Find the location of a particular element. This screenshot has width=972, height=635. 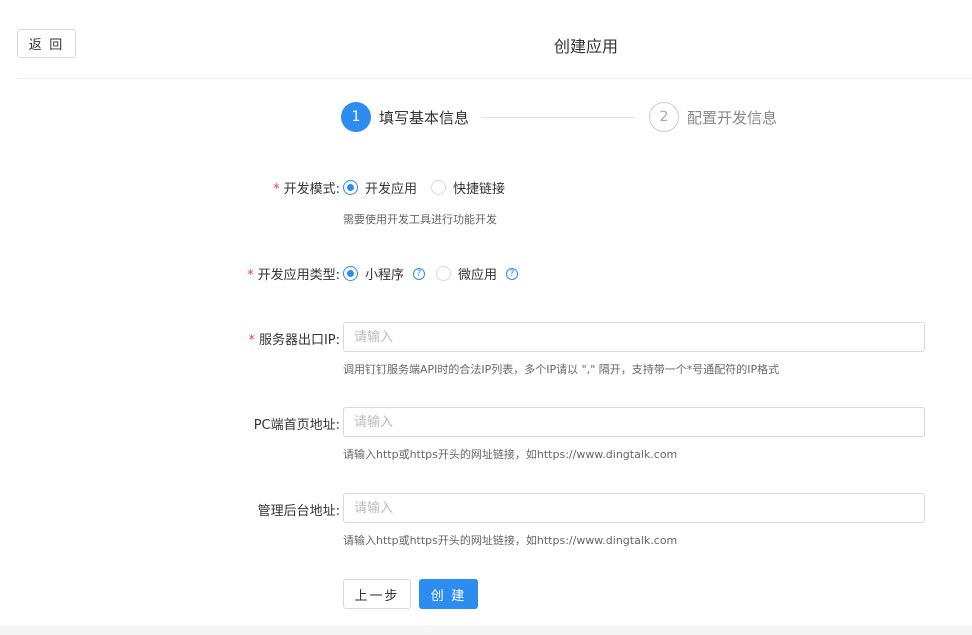

server-ip-label-text: 服务器出口IP: is located at coordinates (299, 340).